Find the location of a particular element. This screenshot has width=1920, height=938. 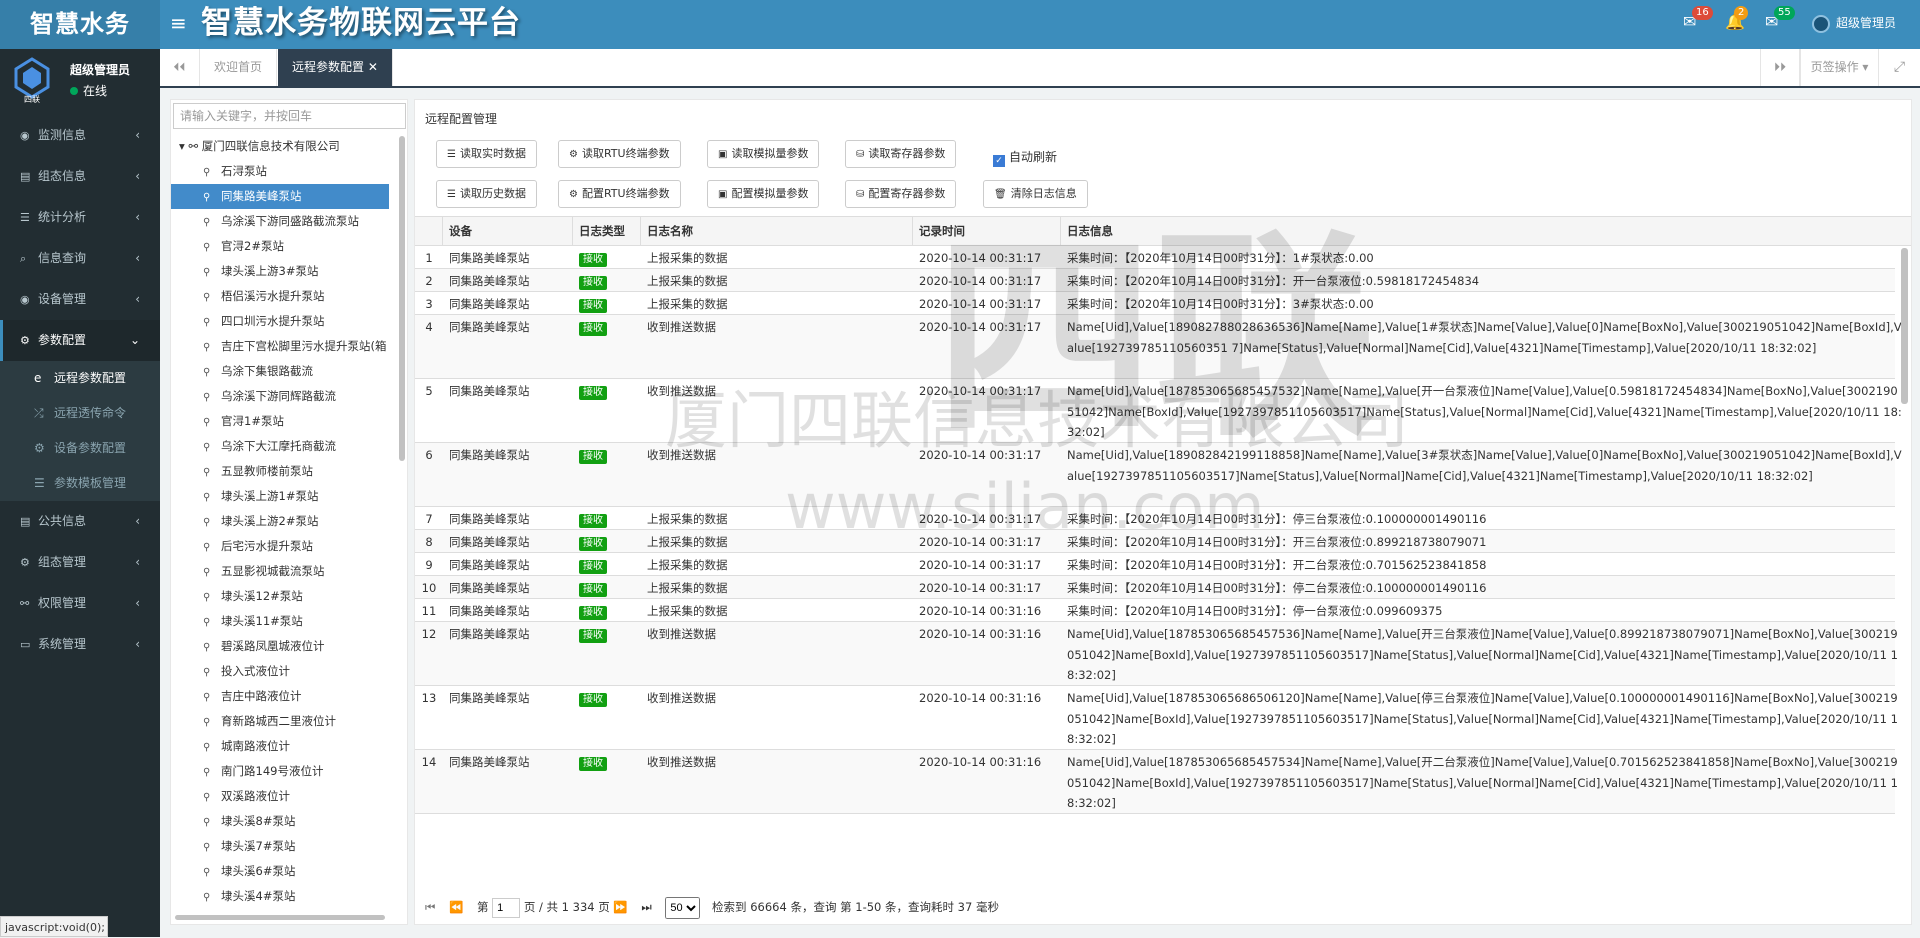

tree-leaf: ⚲ 吉庄下宫松脚里污水提升泵站(箱 is located at coordinates (288, 346).